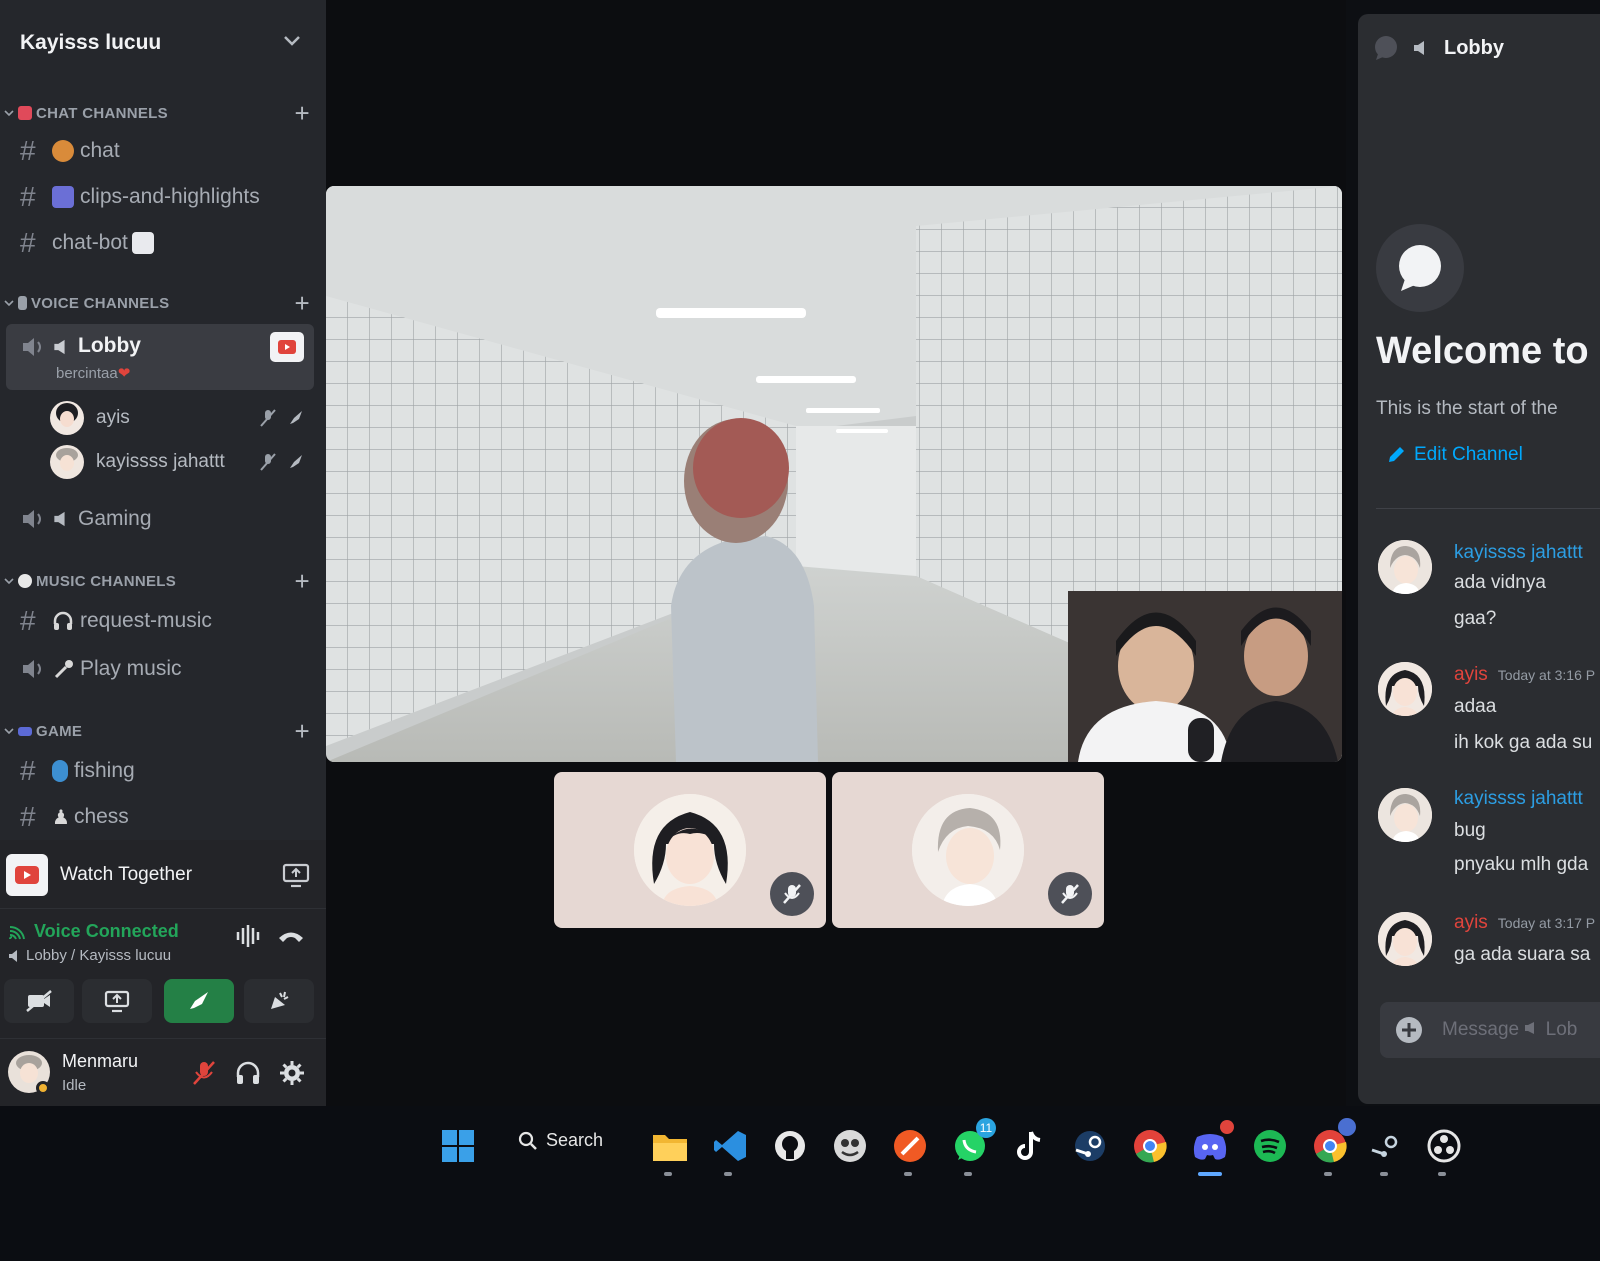 The width and height of the screenshot is (1600, 1261). Describe the element at coordinates (1438, 48) in the screenshot. I see `chat-header: Lobby` at that location.